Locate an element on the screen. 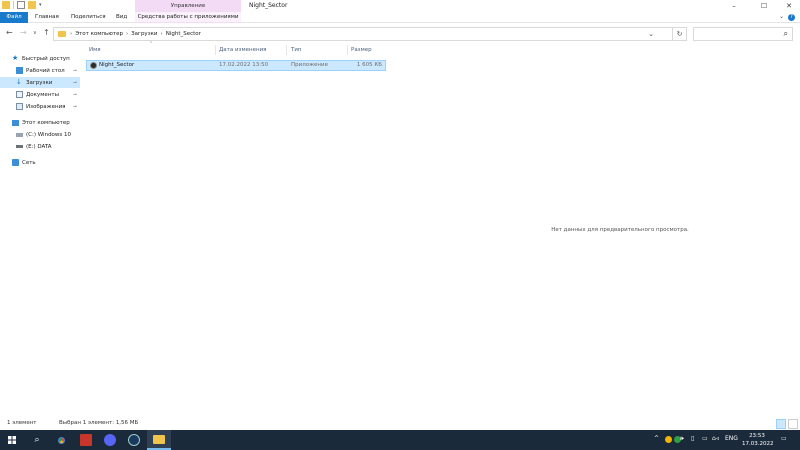 Image resolution: width=800 pixels, height=450 pixels. column-header-date: Дата изменения is located at coordinates (242, 50).